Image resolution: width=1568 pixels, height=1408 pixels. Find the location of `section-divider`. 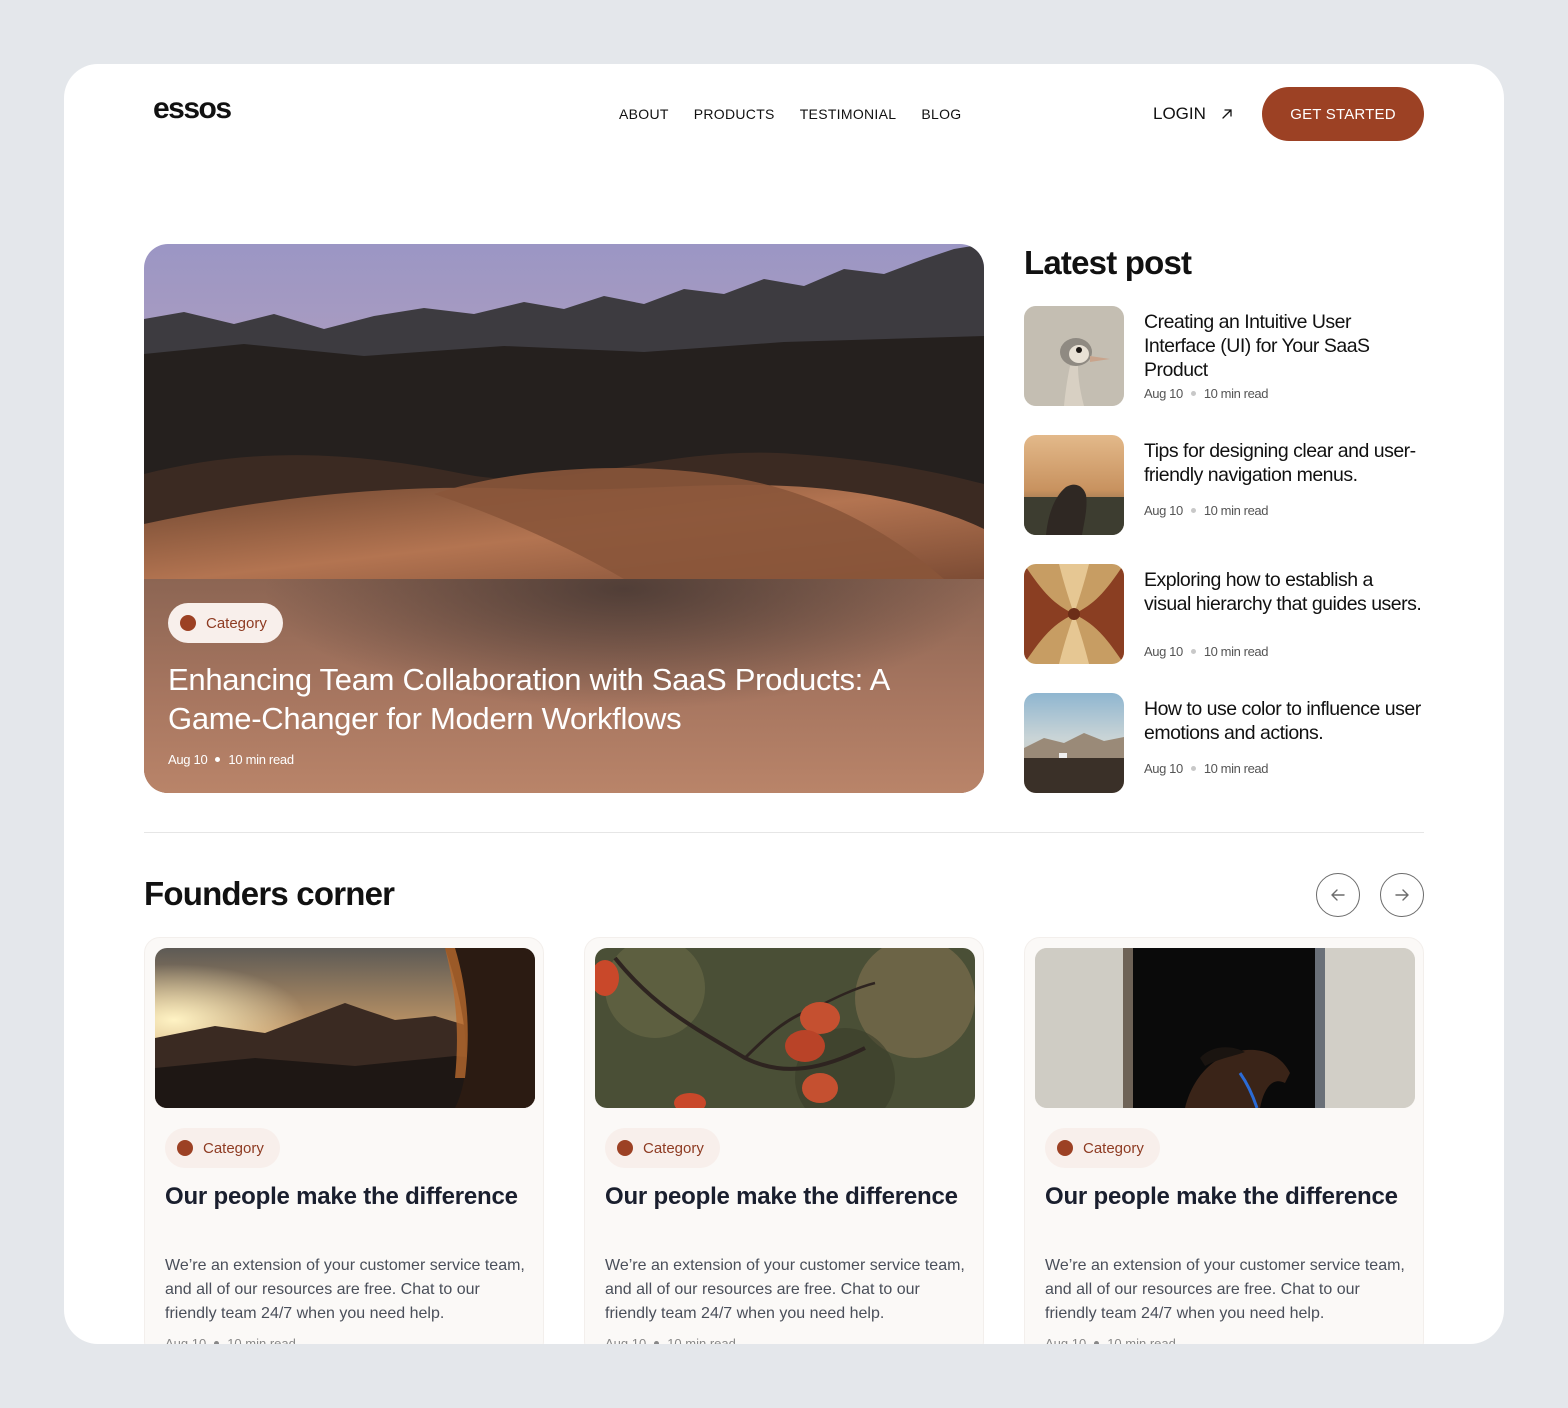

section-divider is located at coordinates (784, 832).